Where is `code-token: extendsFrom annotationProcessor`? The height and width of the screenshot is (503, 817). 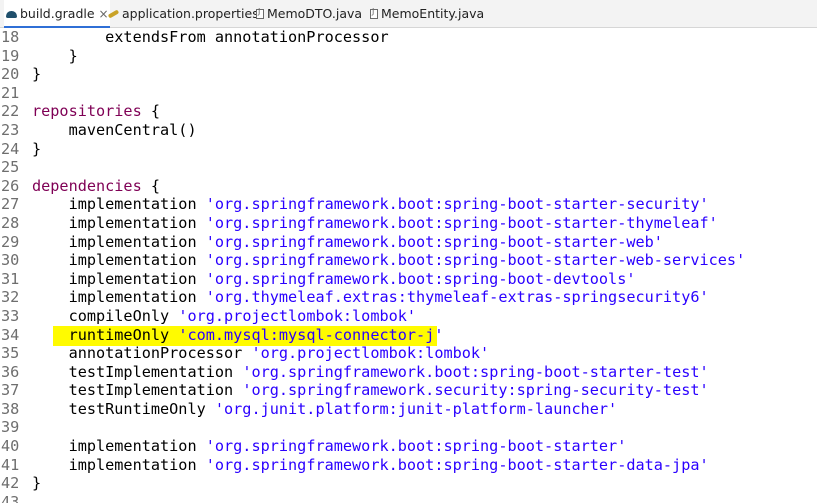 code-token: extendsFrom annotationProcessor is located at coordinates (210, 37).